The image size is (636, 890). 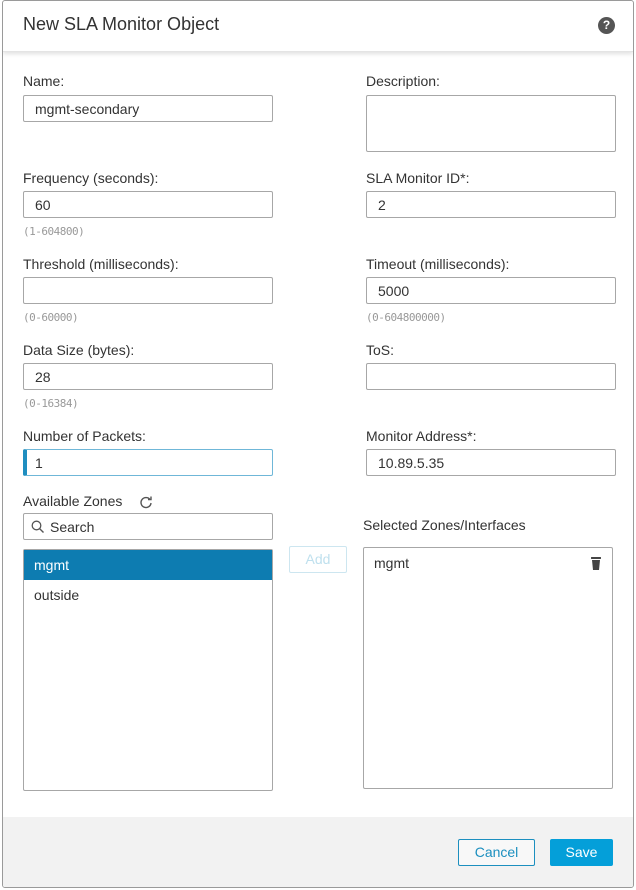 What do you see at coordinates (491, 462) in the screenshot?
I see `monitor-address-input` at bounding box center [491, 462].